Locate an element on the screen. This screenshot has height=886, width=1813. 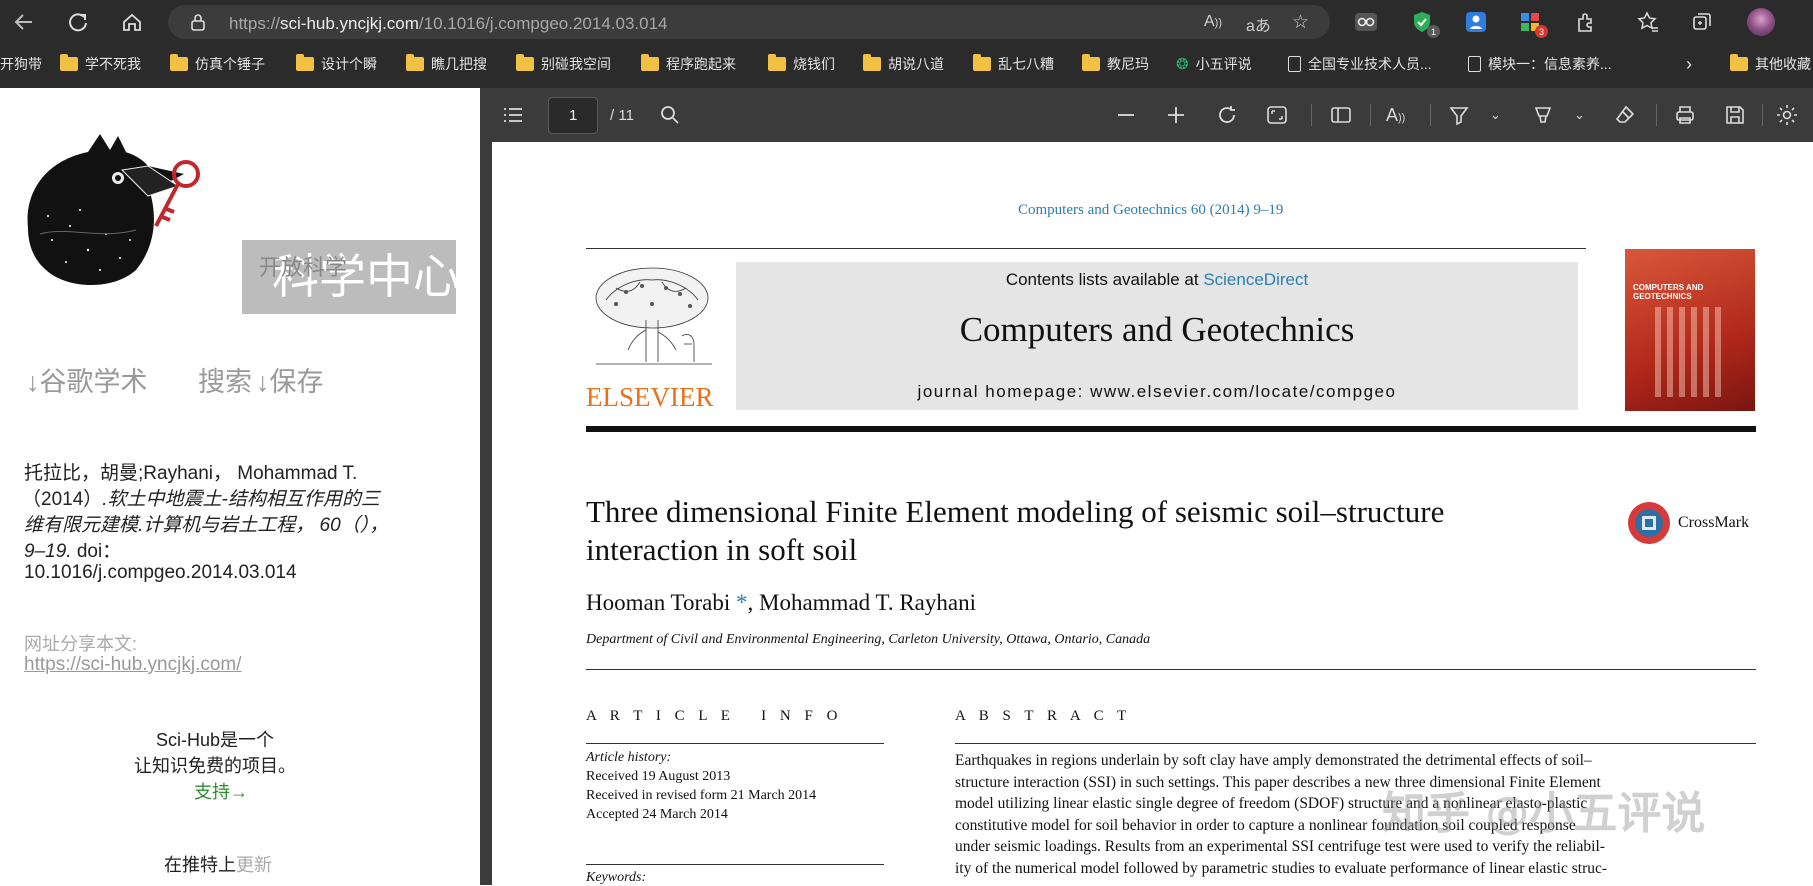
revised-date: Received in revised form 21 March 2014 is located at coordinates (701, 795).